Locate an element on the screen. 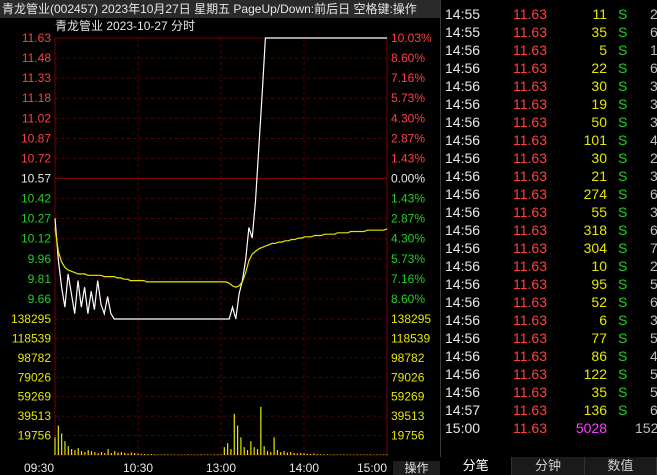  tick-volume: 52 is located at coordinates (599, 302).